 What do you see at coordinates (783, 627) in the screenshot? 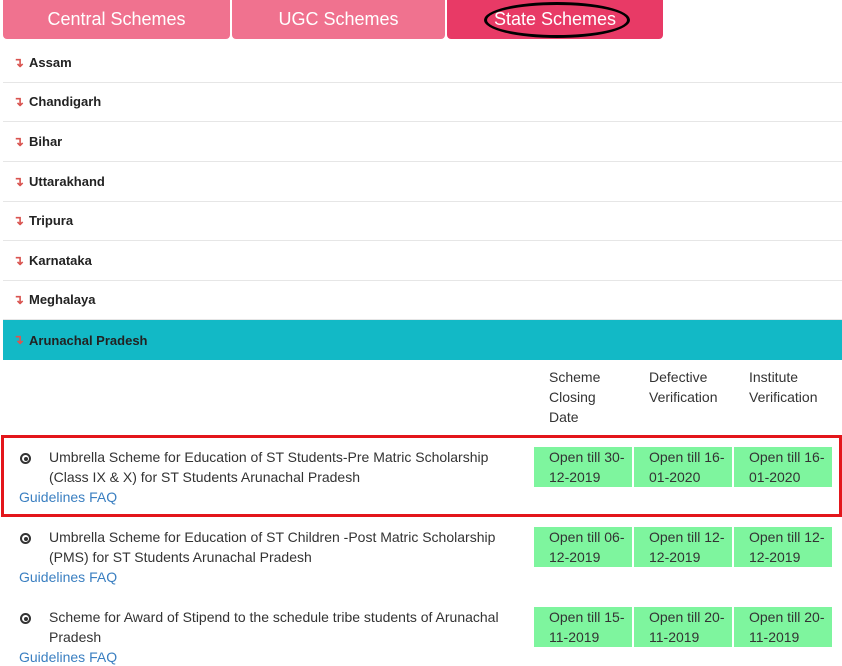
I see `institute-verification-cell: Open till 20-11-2019` at bounding box center [783, 627].